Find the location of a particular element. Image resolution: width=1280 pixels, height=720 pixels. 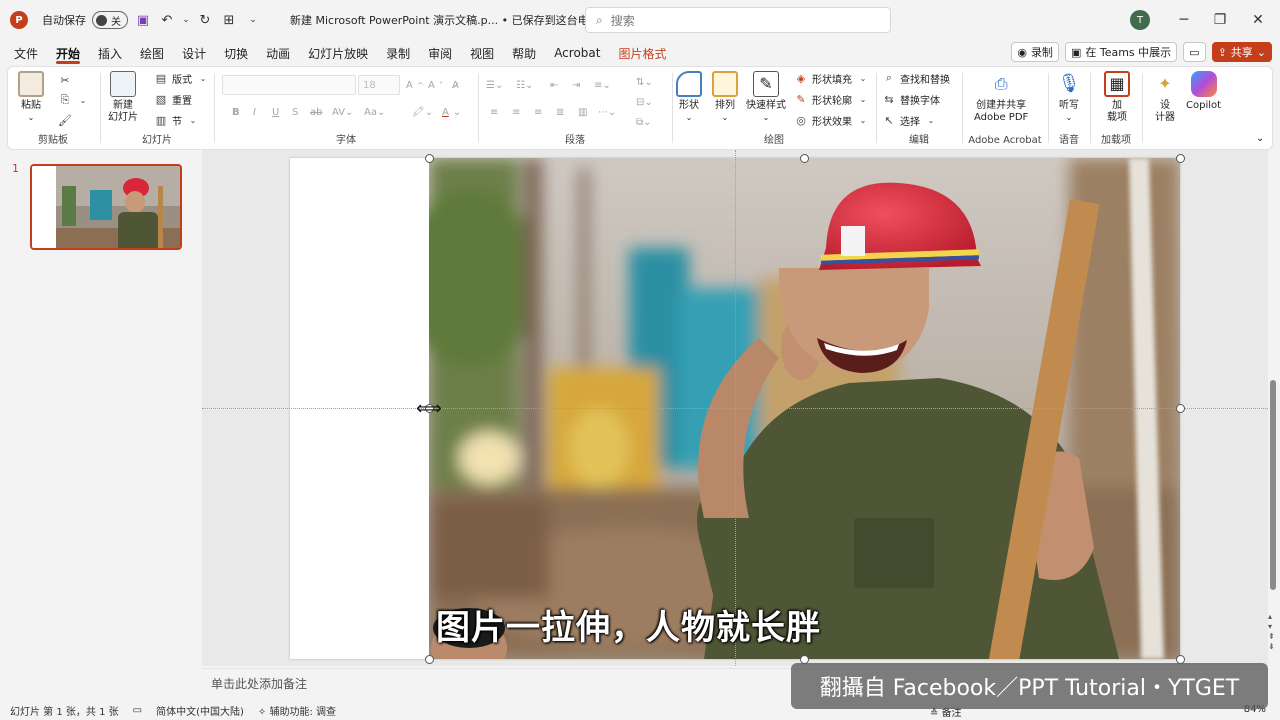

font-name-select is located at coordinates (289, 85).